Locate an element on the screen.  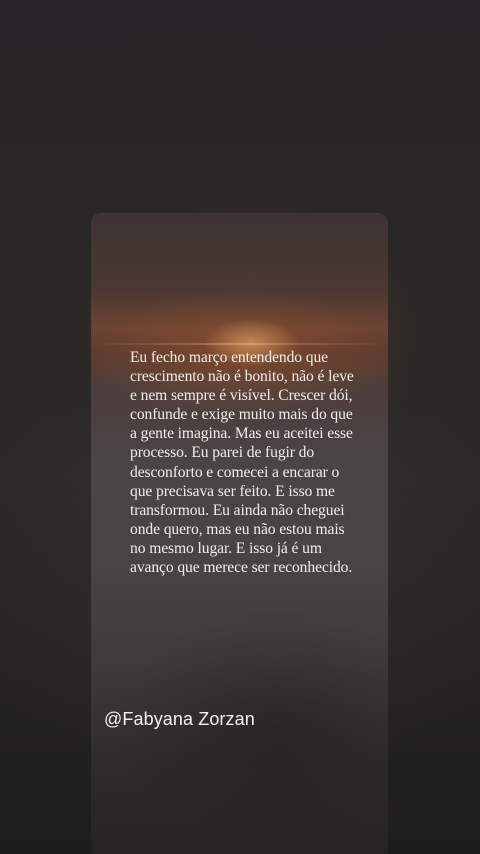
author-handle: @Fabyana Zorzan is located at coordinates (179, 719).